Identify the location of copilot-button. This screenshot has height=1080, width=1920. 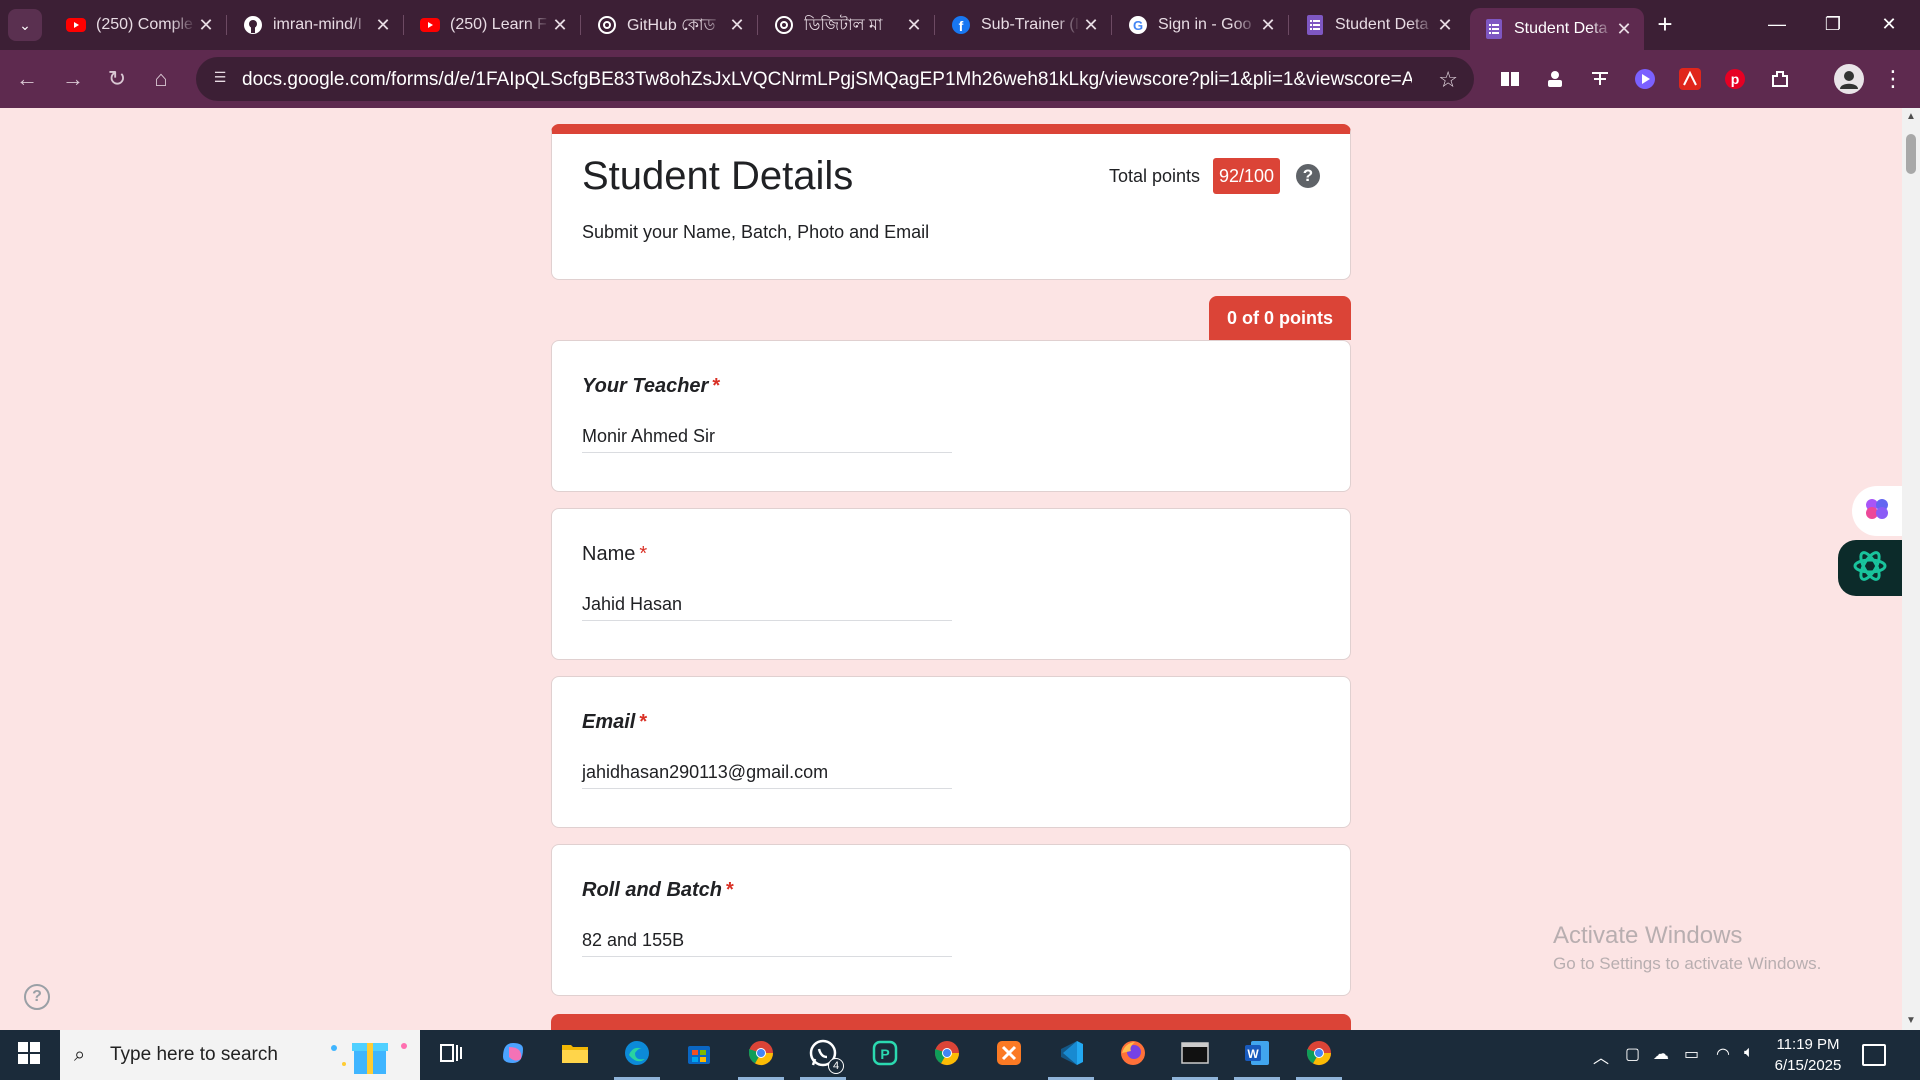
(513, 1055).